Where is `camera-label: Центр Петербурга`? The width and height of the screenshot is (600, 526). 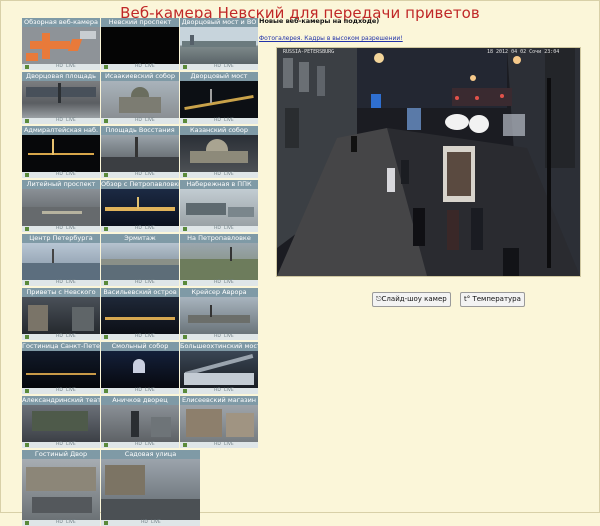
camera-label: Центр Петербурга is located at coordinates (61, 238).